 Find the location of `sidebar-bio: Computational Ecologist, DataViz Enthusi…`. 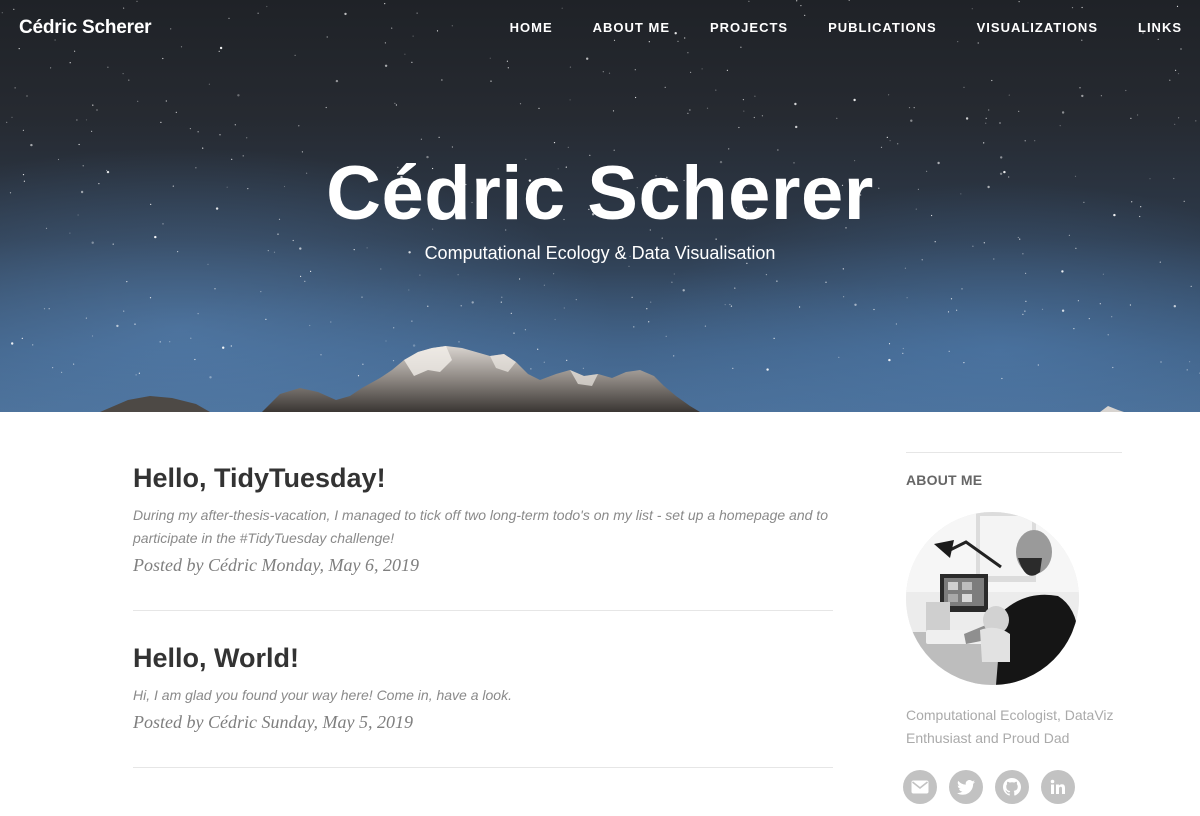

sidebar-bio: Computational Ecologist, DataViz Enthusi… is located at coordinates (1010, 726).